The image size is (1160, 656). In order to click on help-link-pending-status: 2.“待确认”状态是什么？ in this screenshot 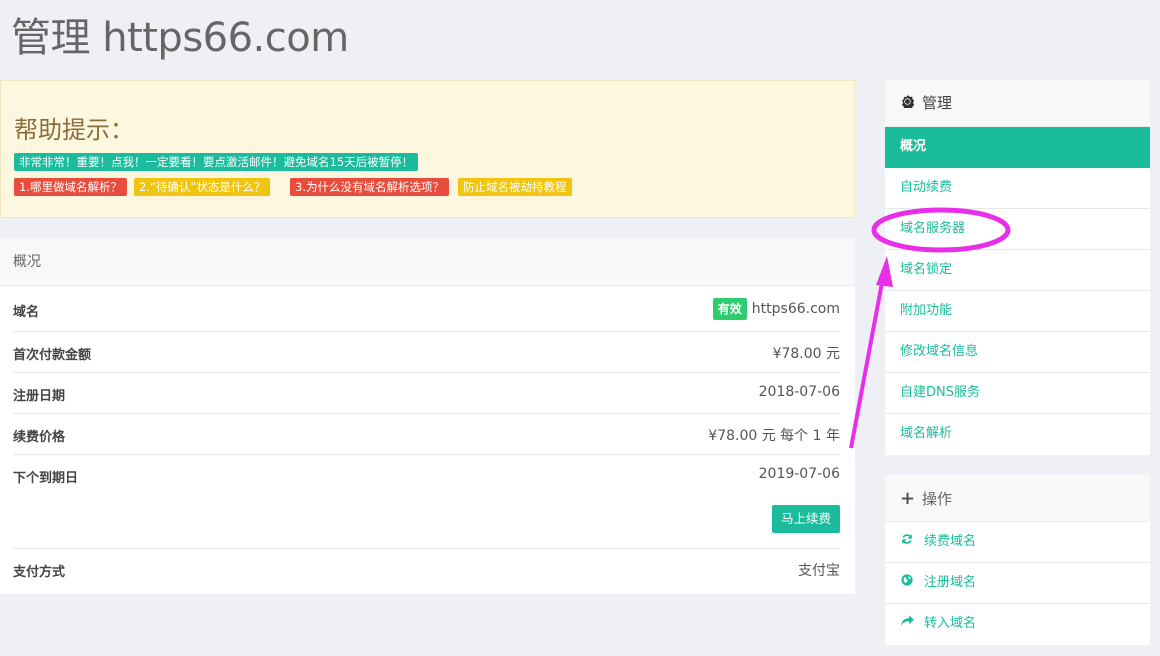, I will do `click(202, 187)`.